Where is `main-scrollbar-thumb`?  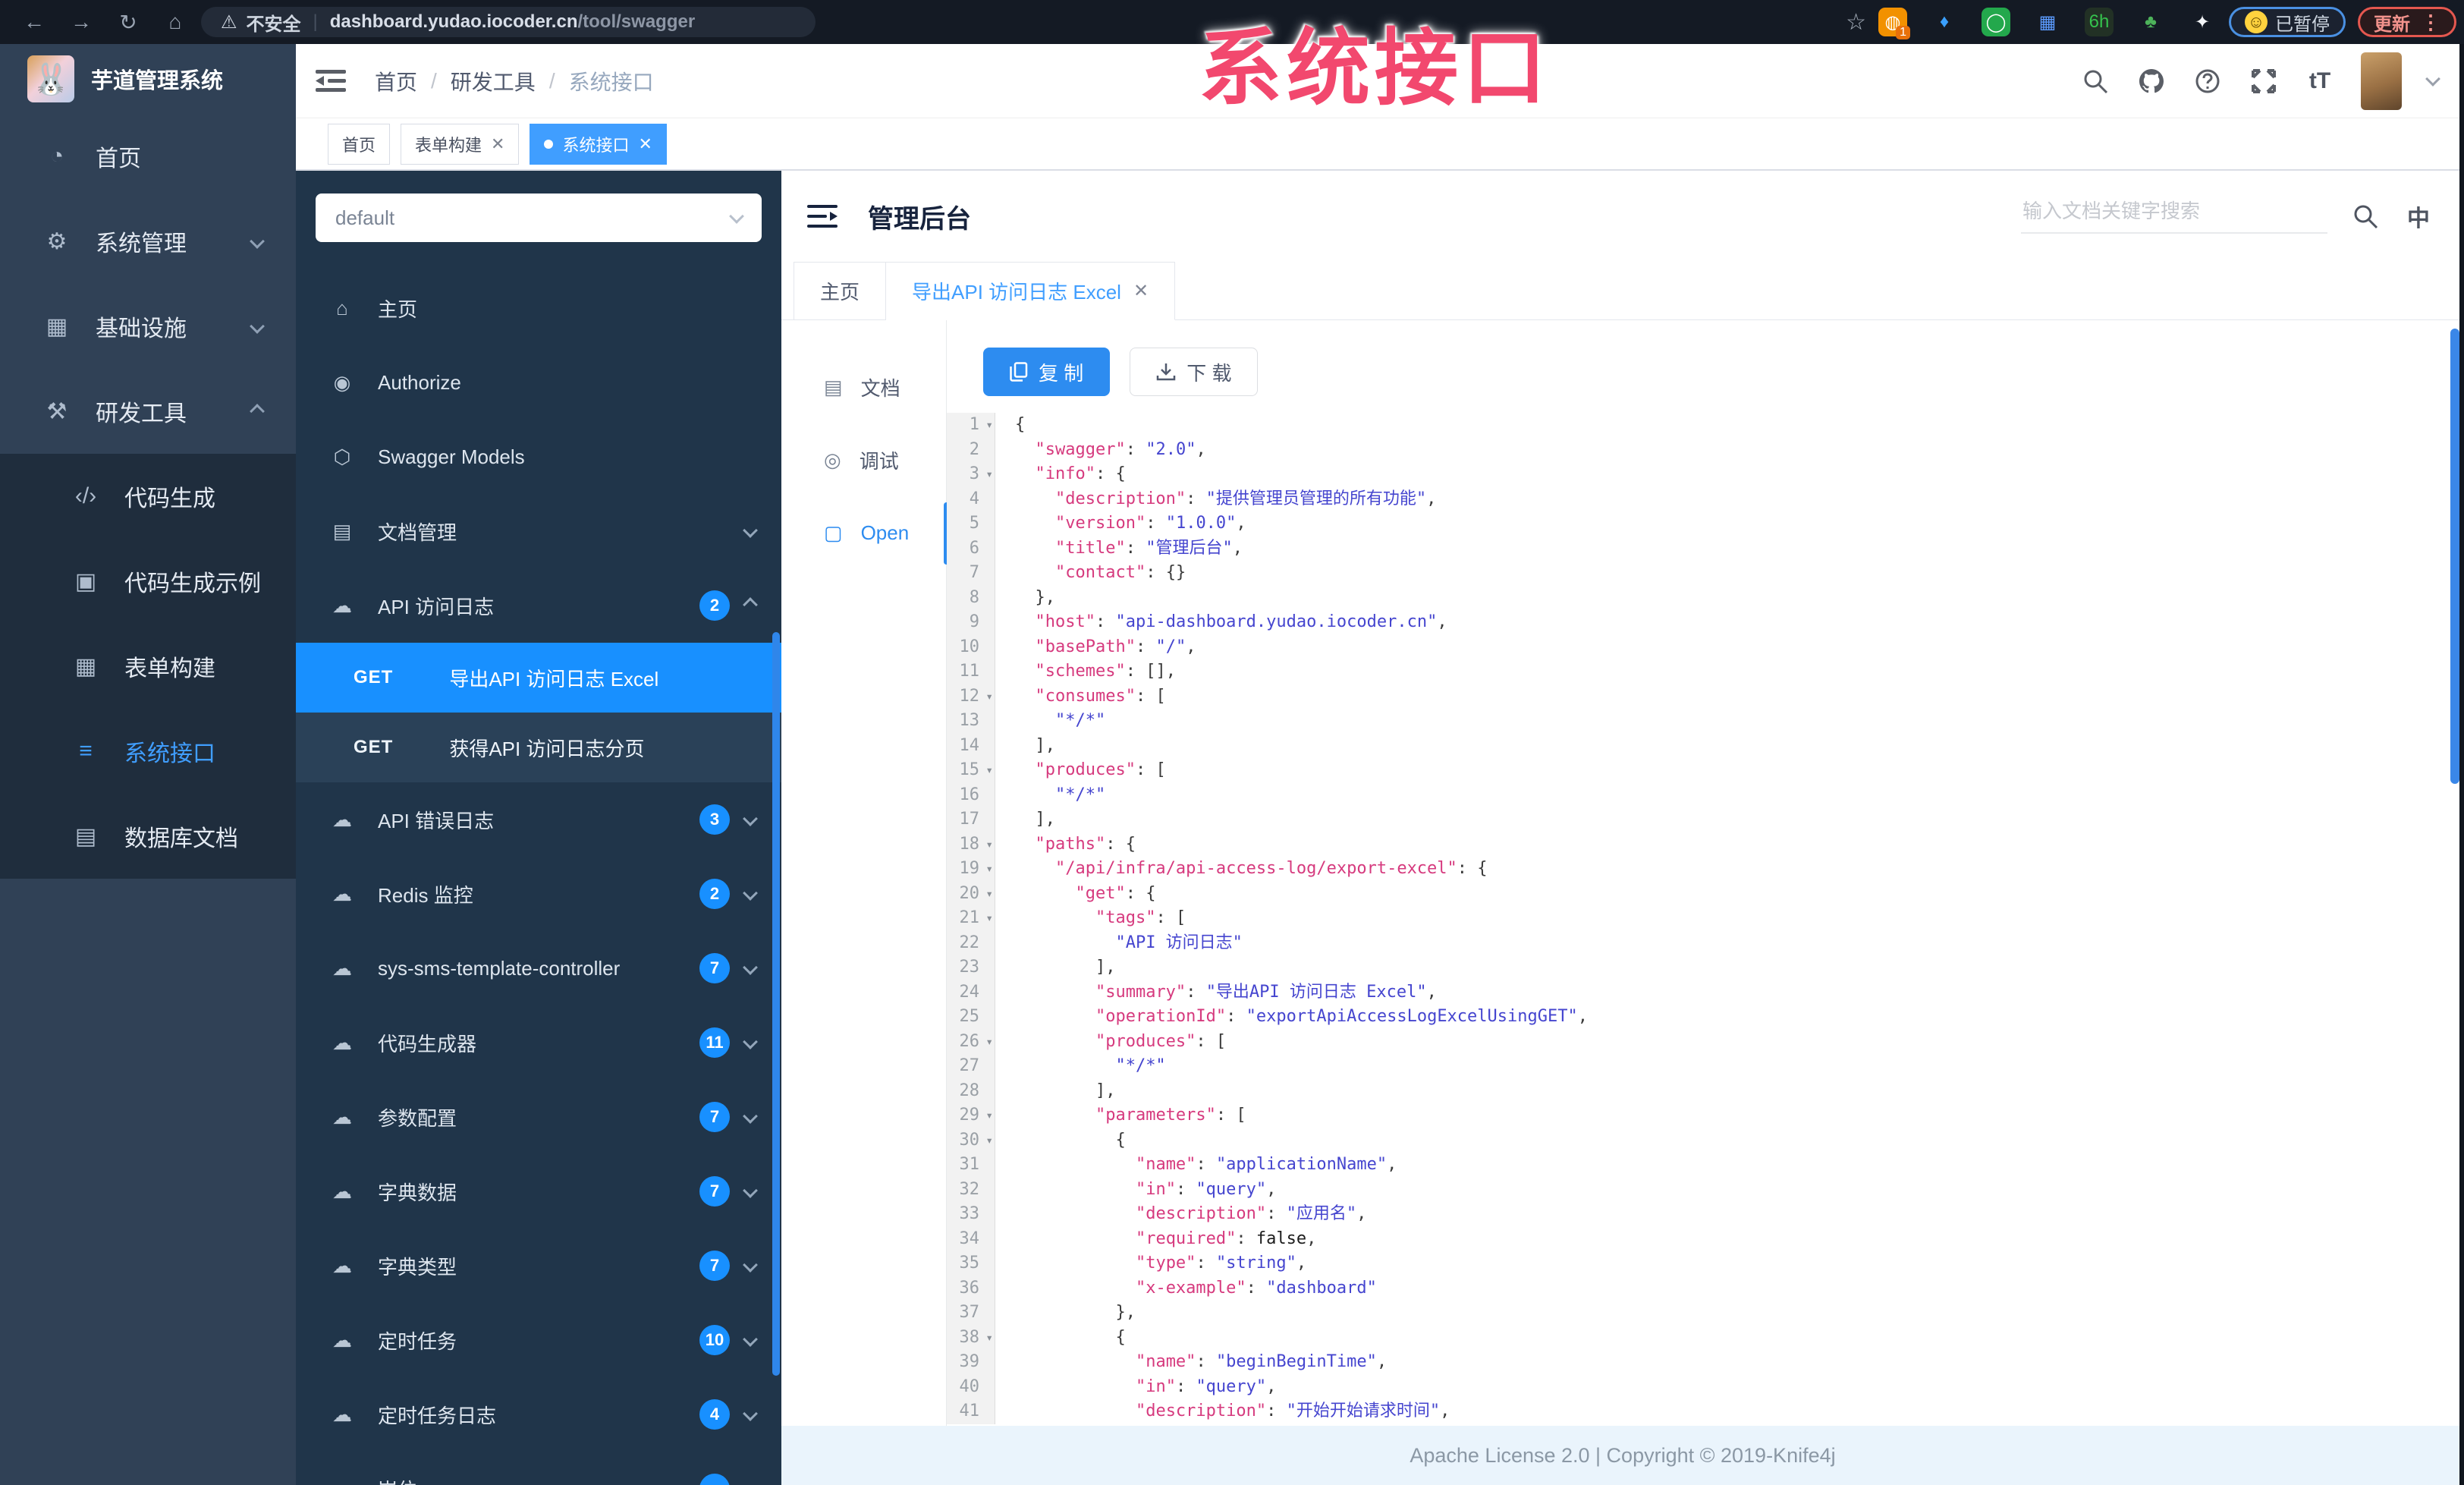
main-scrollbar-thumb is located at coordinates (2454, 556).